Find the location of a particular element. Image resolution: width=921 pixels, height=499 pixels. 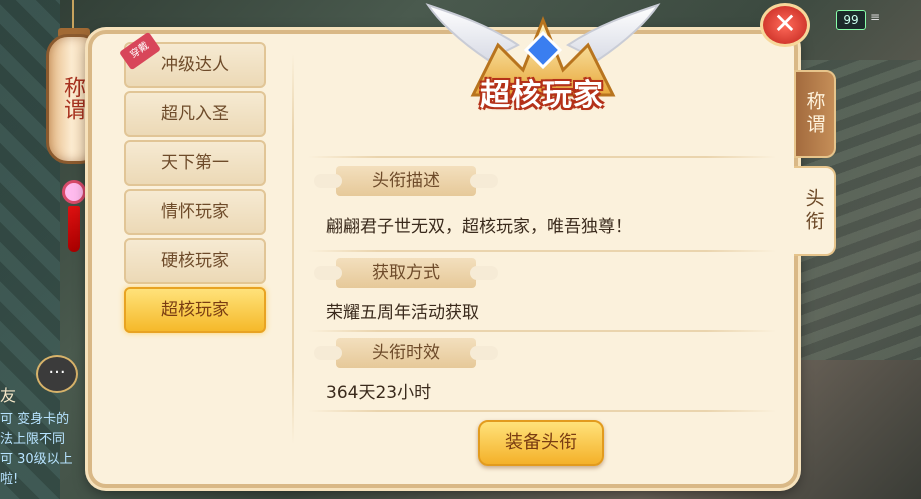

chat-line: 可 30级以上 is located at coordinates (36, 459).